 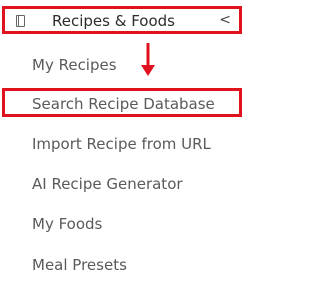 What do you see at coordinates (67, 224) in the screenshot?
I see `menu-item-my-foods: My Foods` at bounding box center [67, 224].